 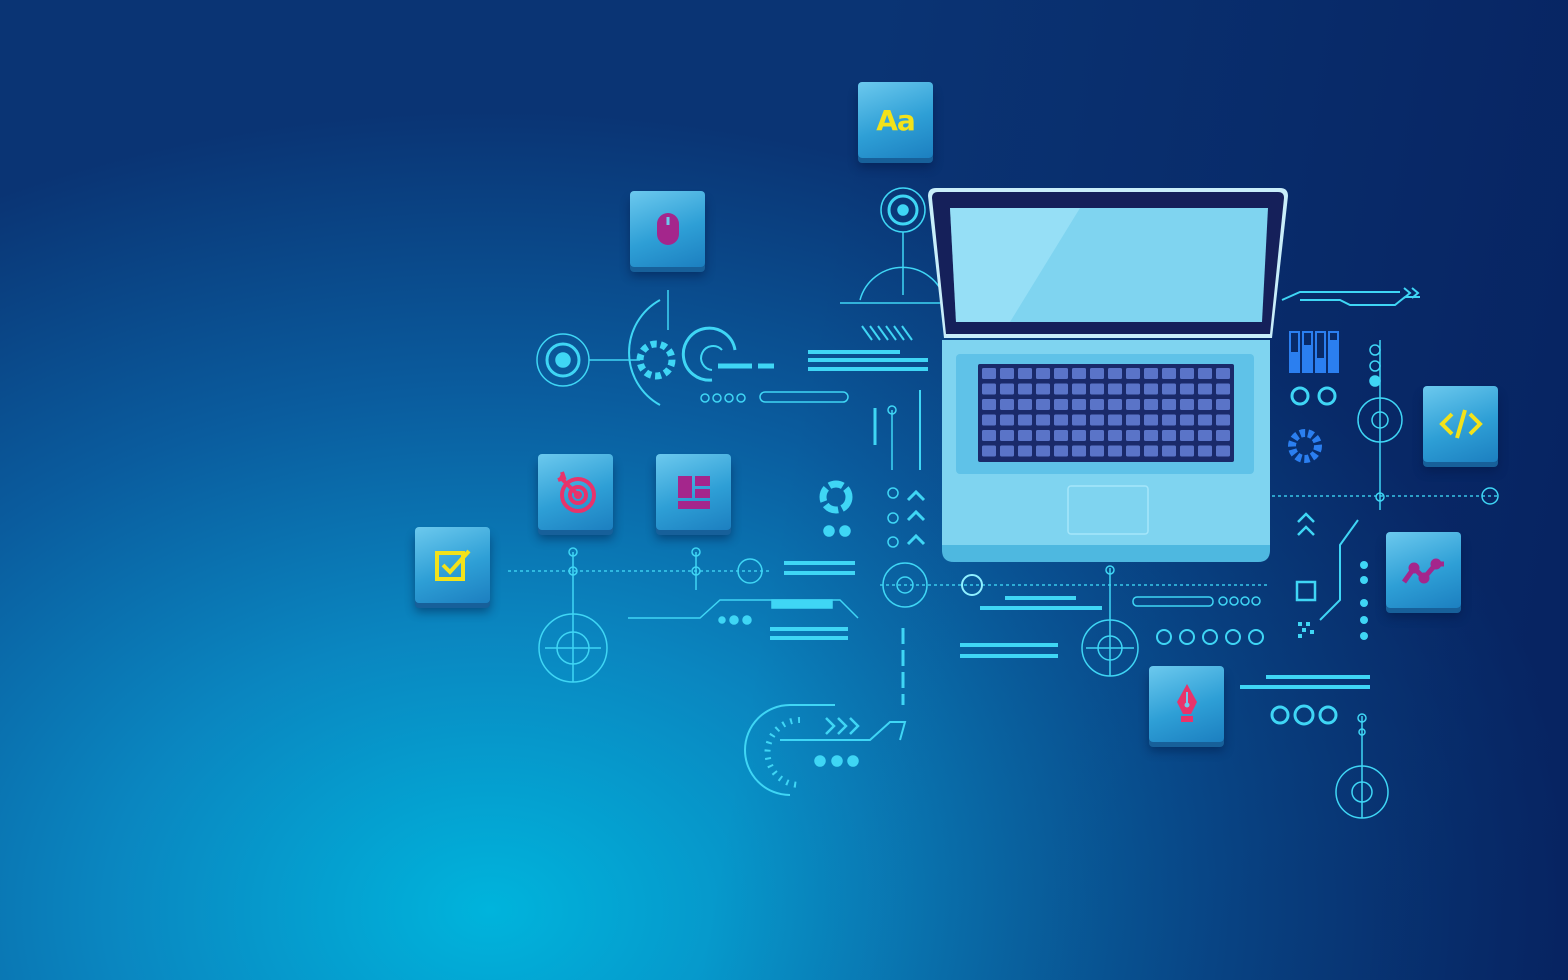 I want to click on checkbox-tile, so click(x=452, y=565).